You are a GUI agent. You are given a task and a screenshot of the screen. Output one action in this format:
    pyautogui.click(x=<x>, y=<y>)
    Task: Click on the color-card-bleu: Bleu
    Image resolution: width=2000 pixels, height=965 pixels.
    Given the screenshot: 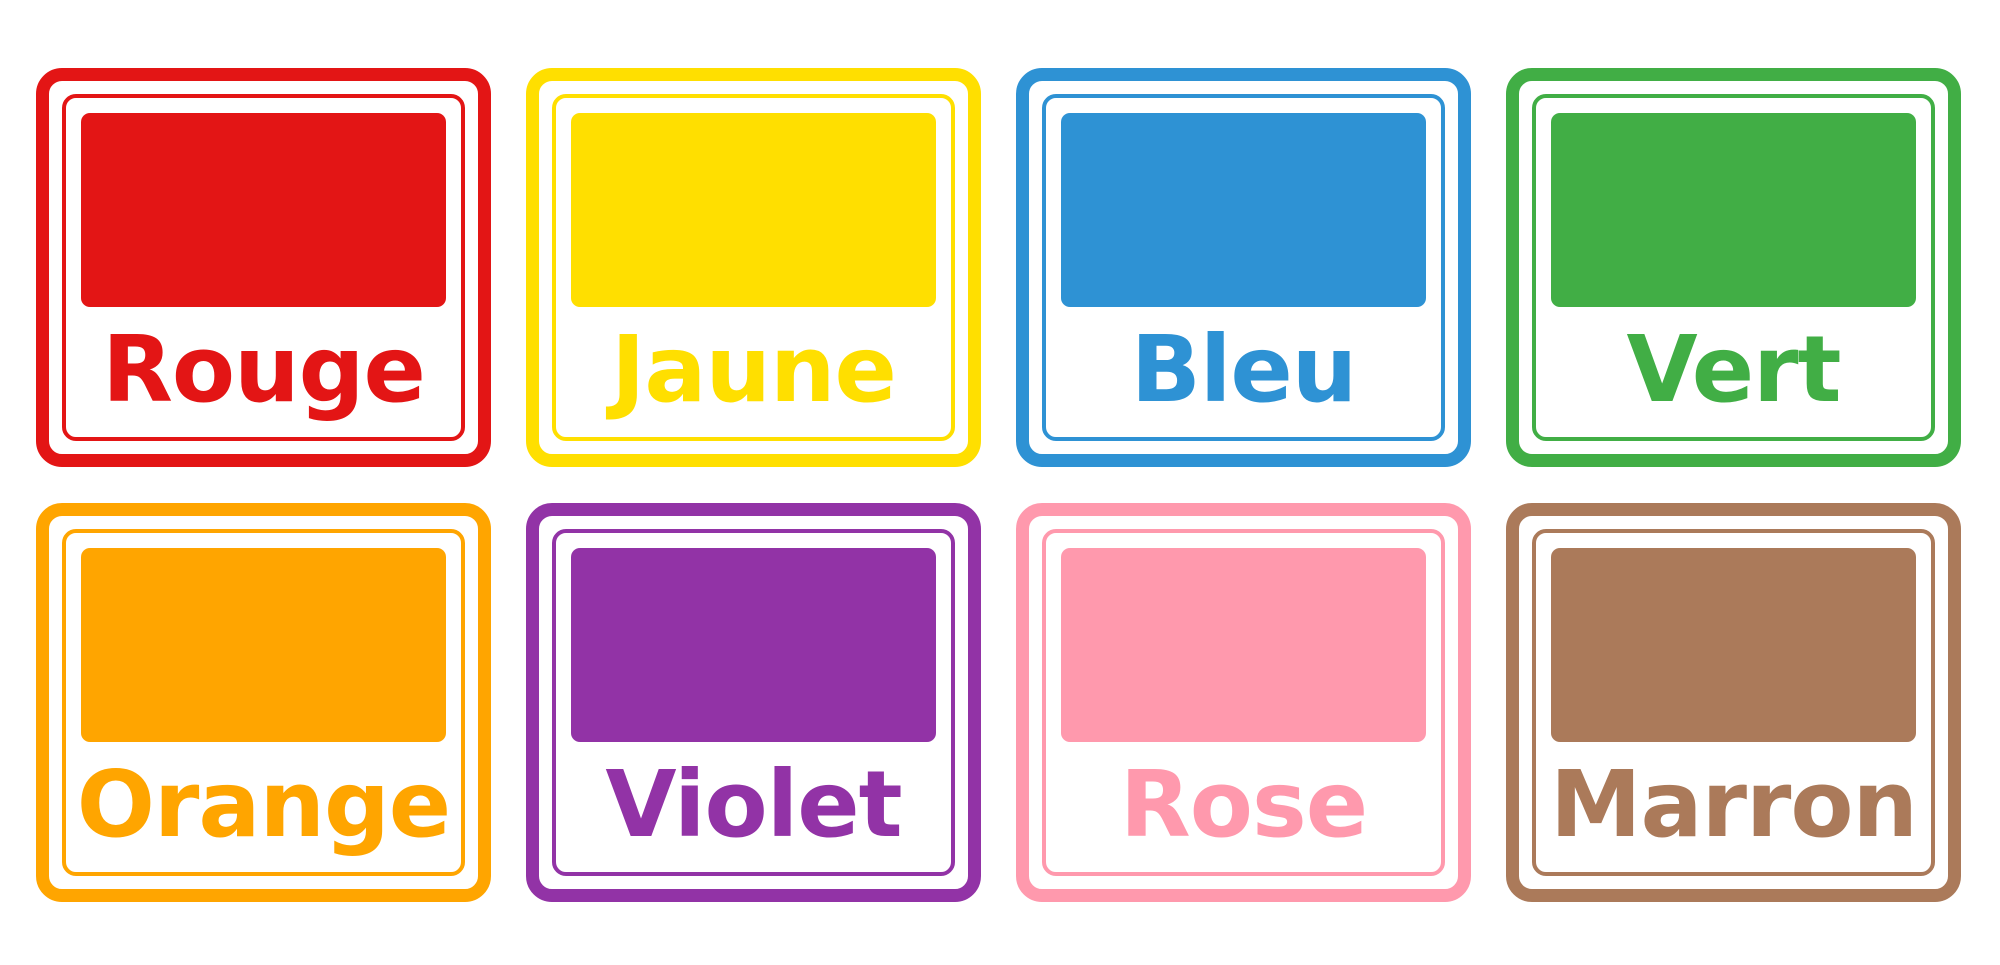 What is the action you would take?
    pyautogui.click(x=1243, y=267)
    